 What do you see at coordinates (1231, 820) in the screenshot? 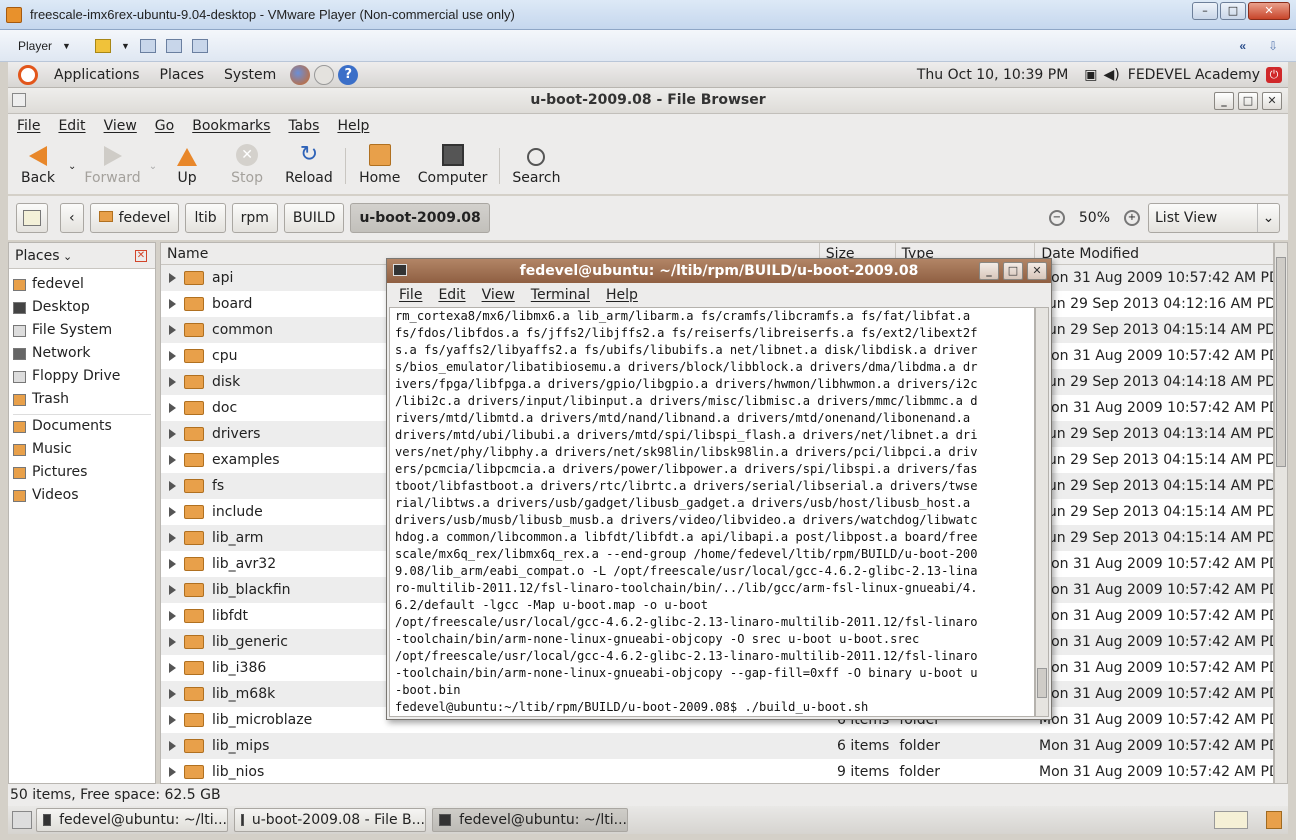
I see `workspace-switcher` at bounding box center [1231, 820].